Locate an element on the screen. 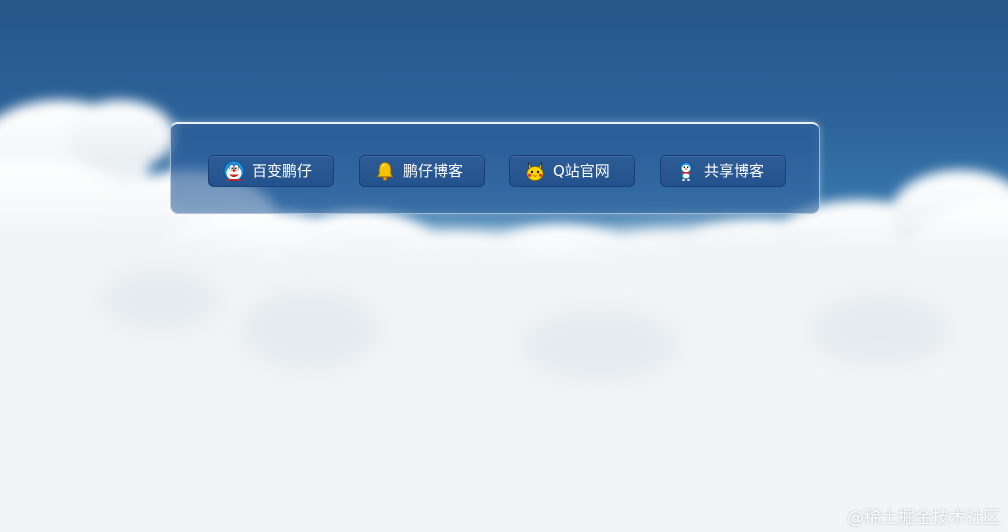  nav-button-pengzai-blog: 鹏仔博客 is located at coordinates (422, 171).